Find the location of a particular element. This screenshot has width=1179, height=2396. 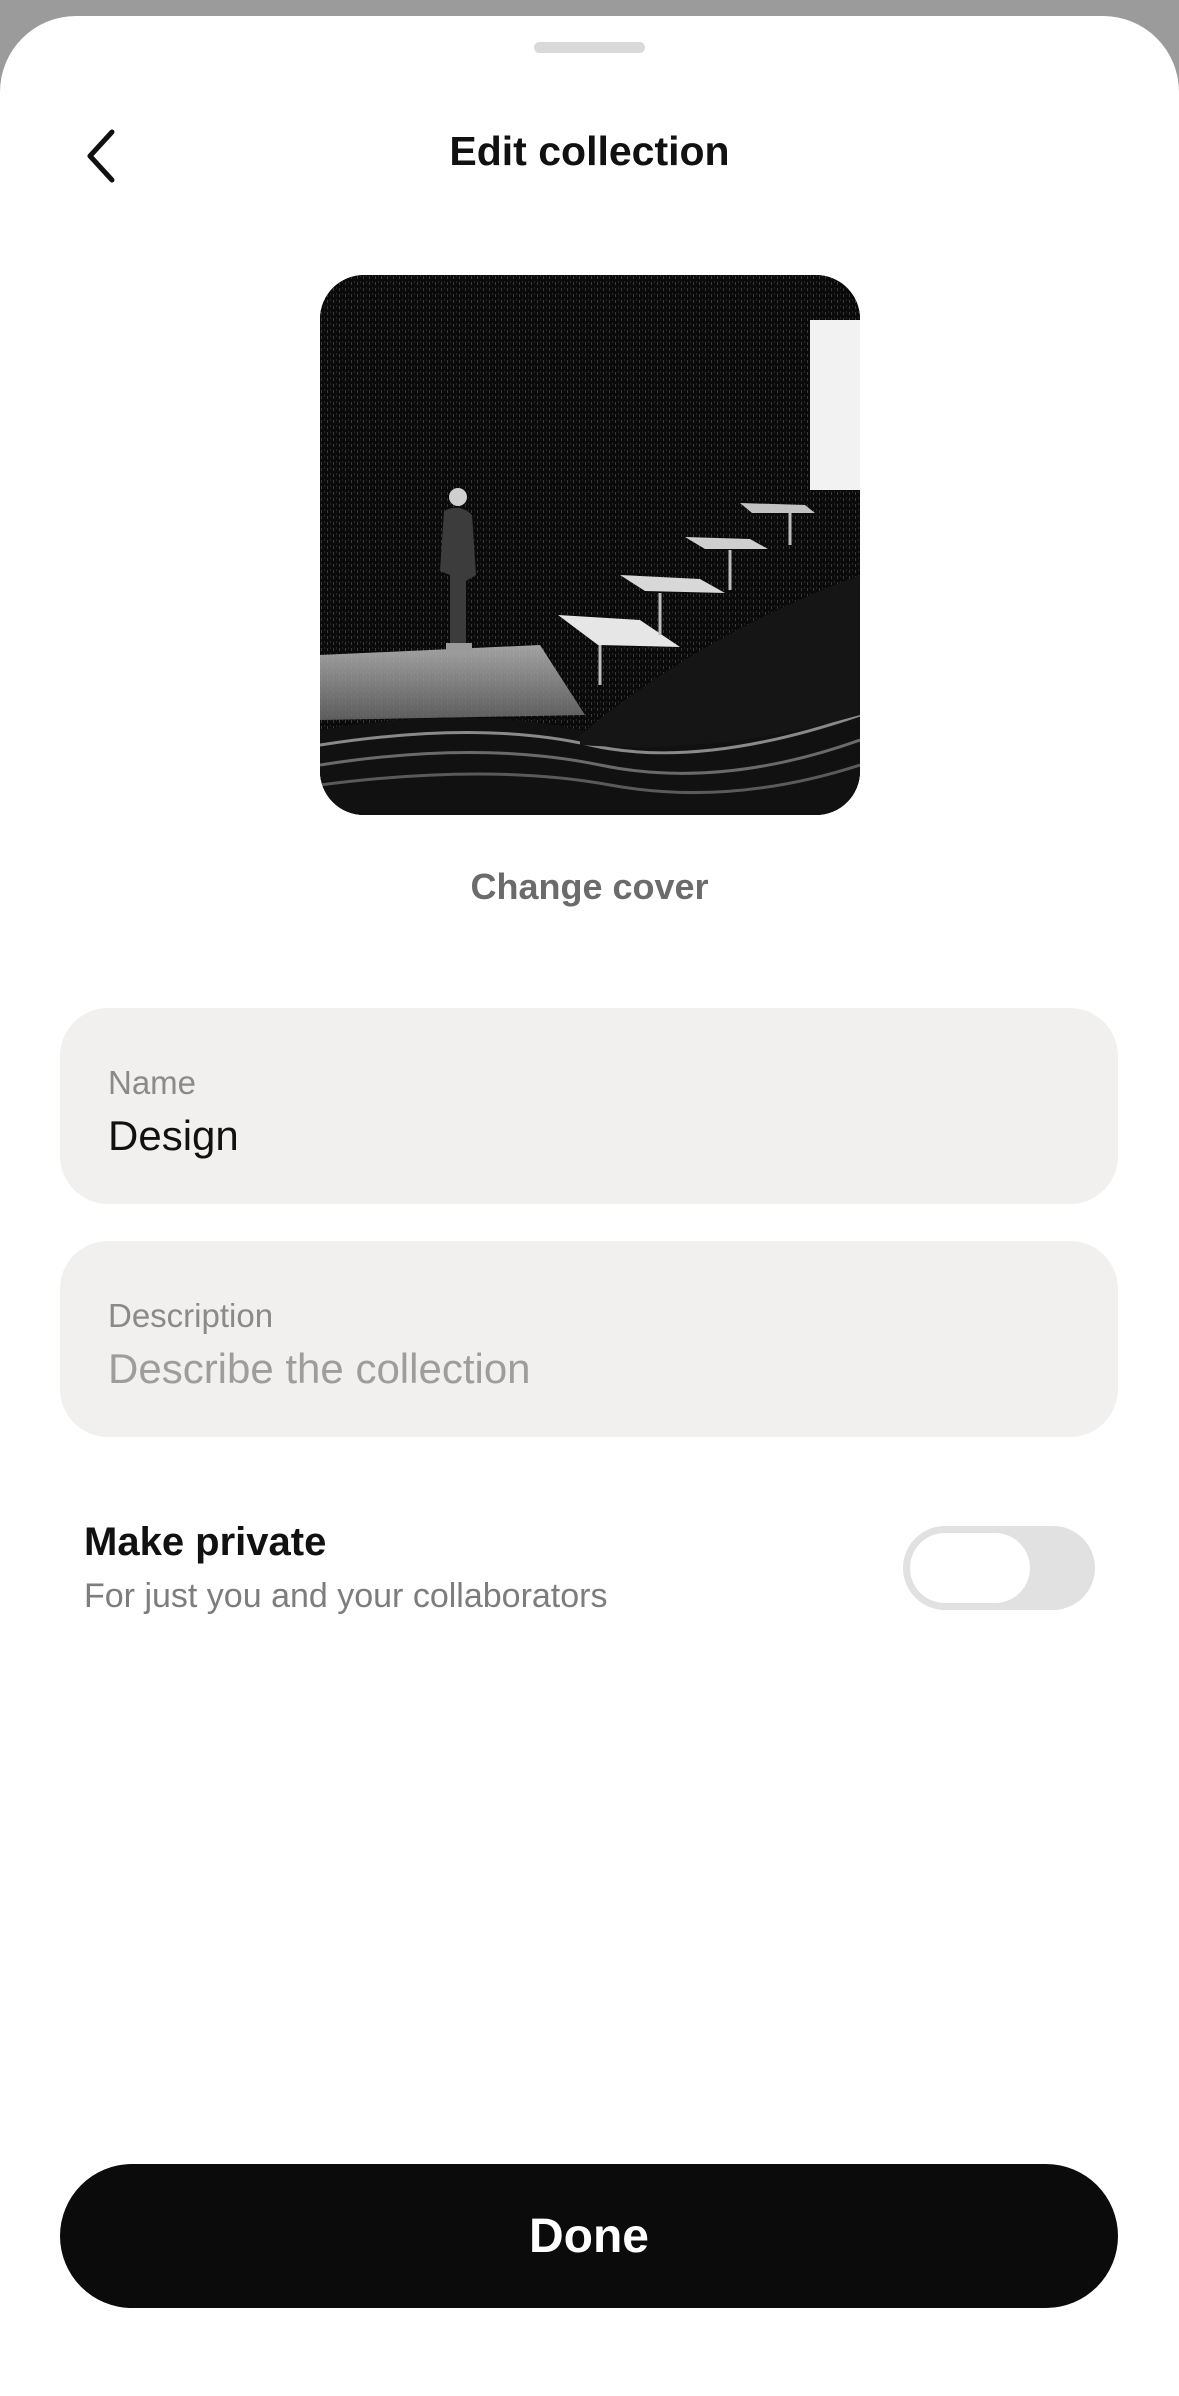

page-title: Edit collection is located at coordinates (589, 151).